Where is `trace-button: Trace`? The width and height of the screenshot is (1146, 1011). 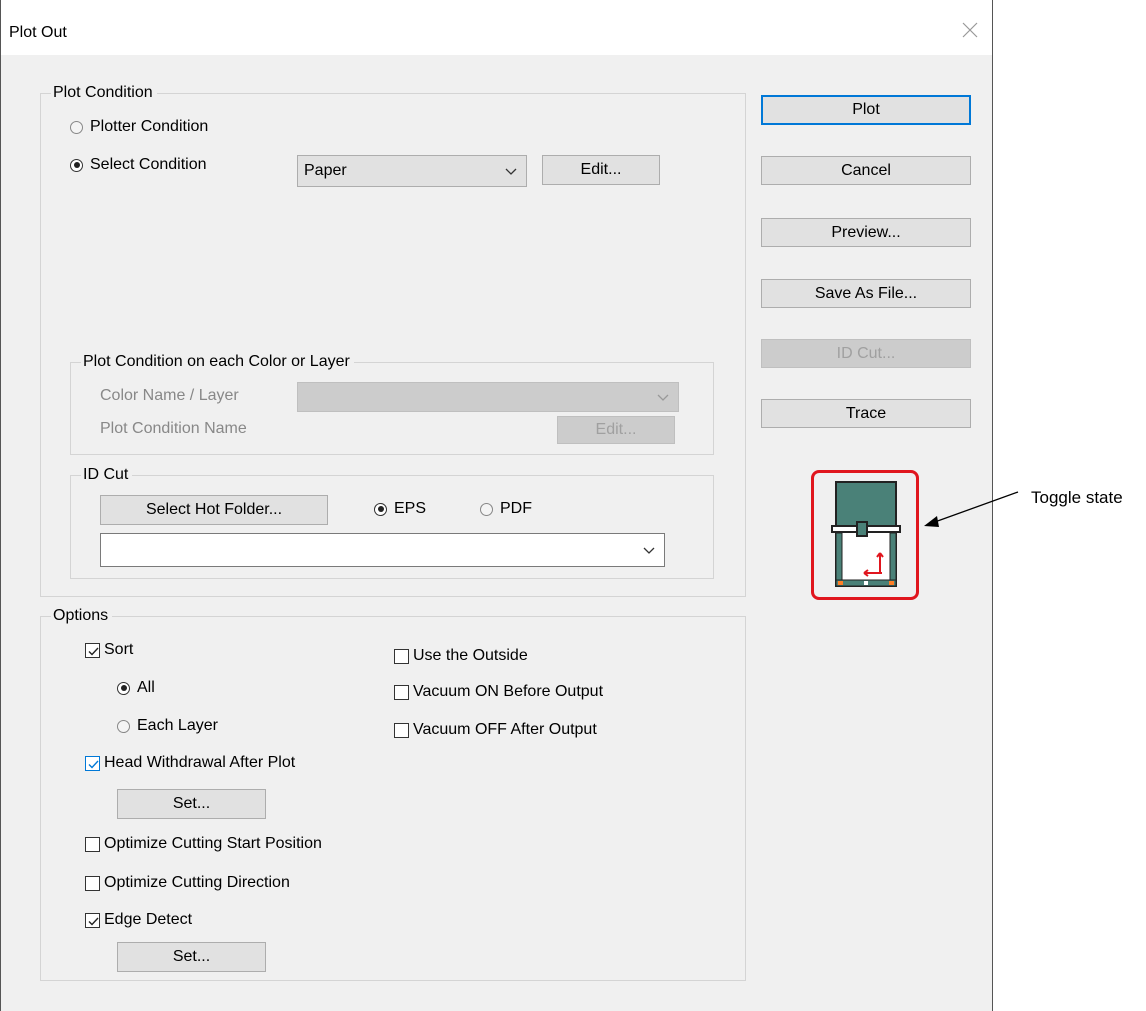 trace-button: Trace is located at coordinates (866, 413).